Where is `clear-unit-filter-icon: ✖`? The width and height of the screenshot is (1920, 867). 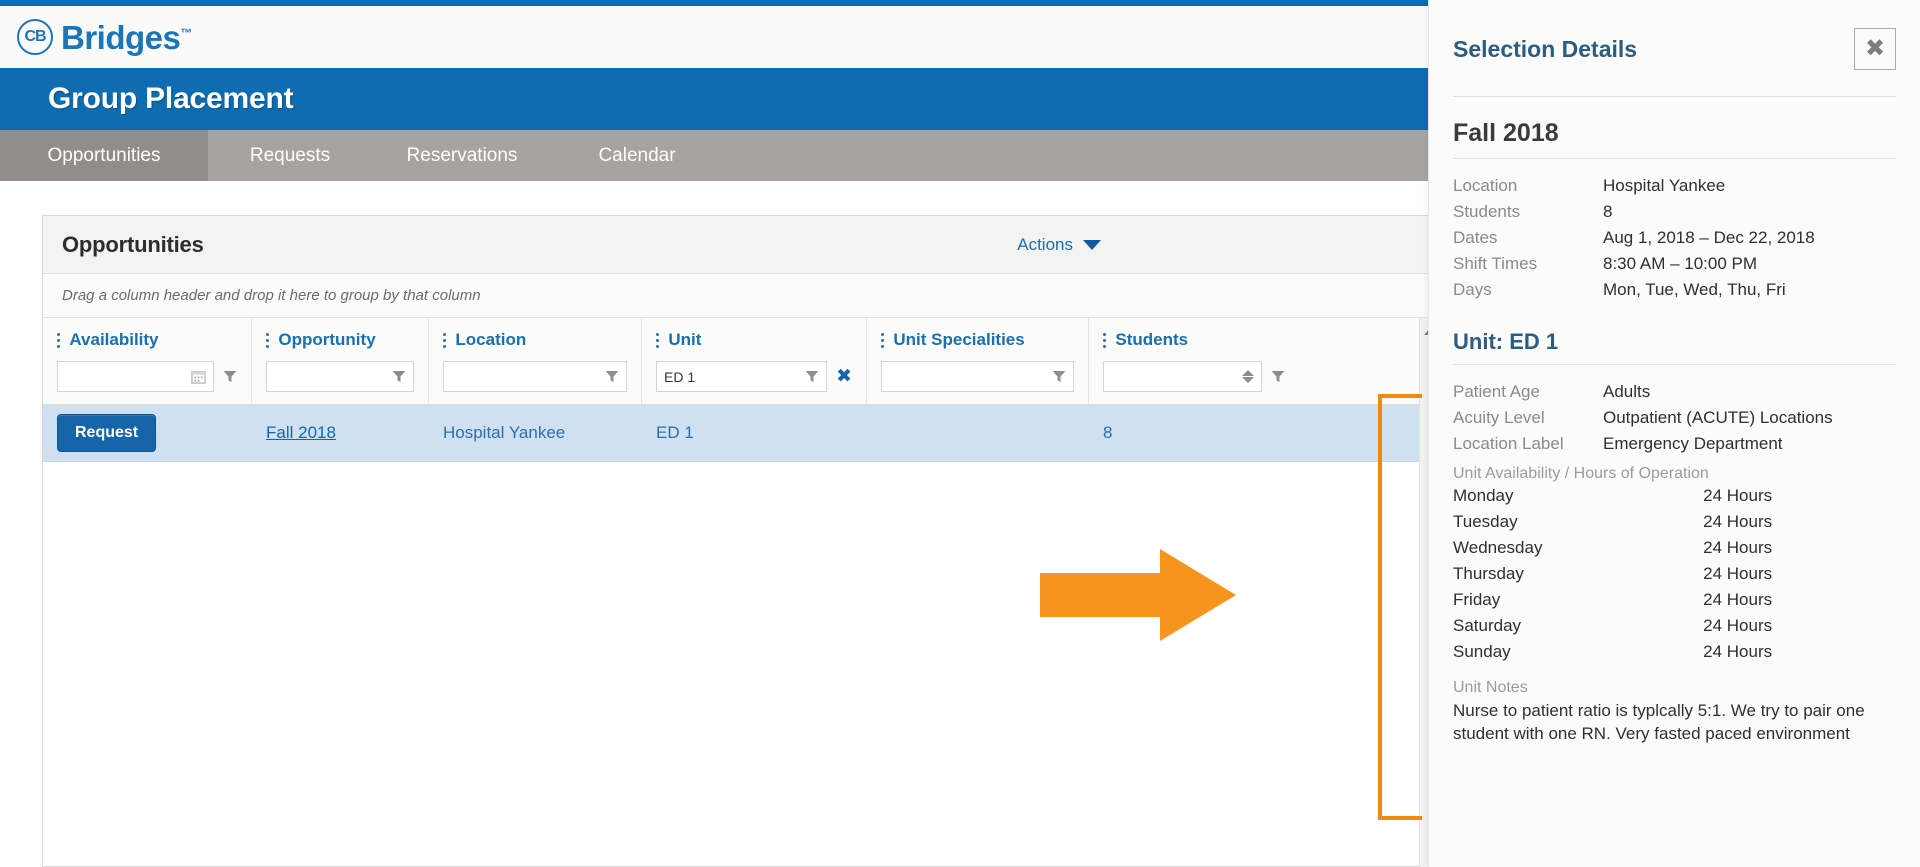
clear-unit-filter-icon: ✖ is located at coordinates (844, 376).